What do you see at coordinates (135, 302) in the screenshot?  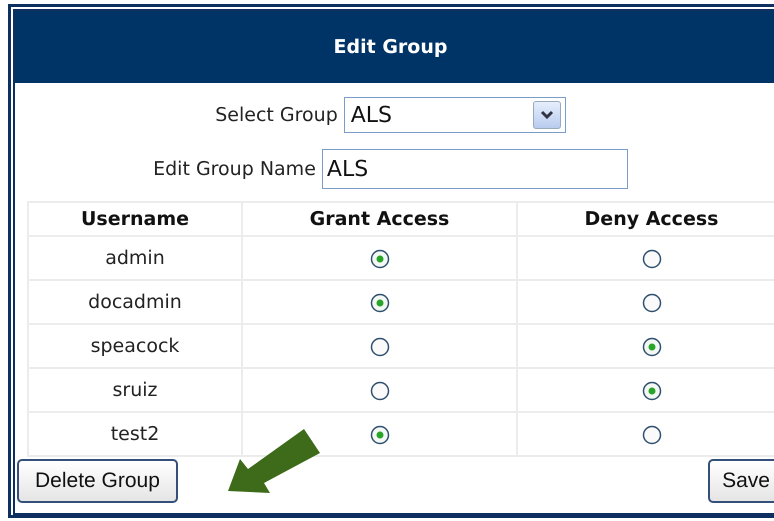 I see `table-cell: docadmin` at bounding box center [135, 302].